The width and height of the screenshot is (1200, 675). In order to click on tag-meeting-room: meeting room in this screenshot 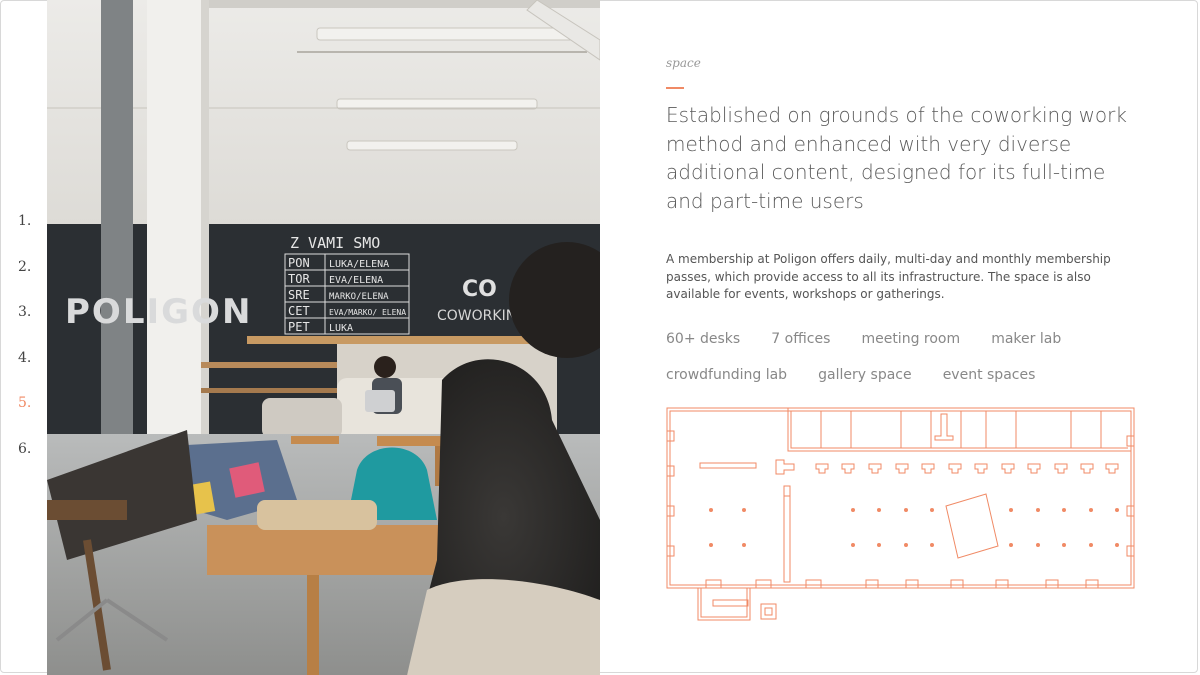, I will do `click(911, 339)`.